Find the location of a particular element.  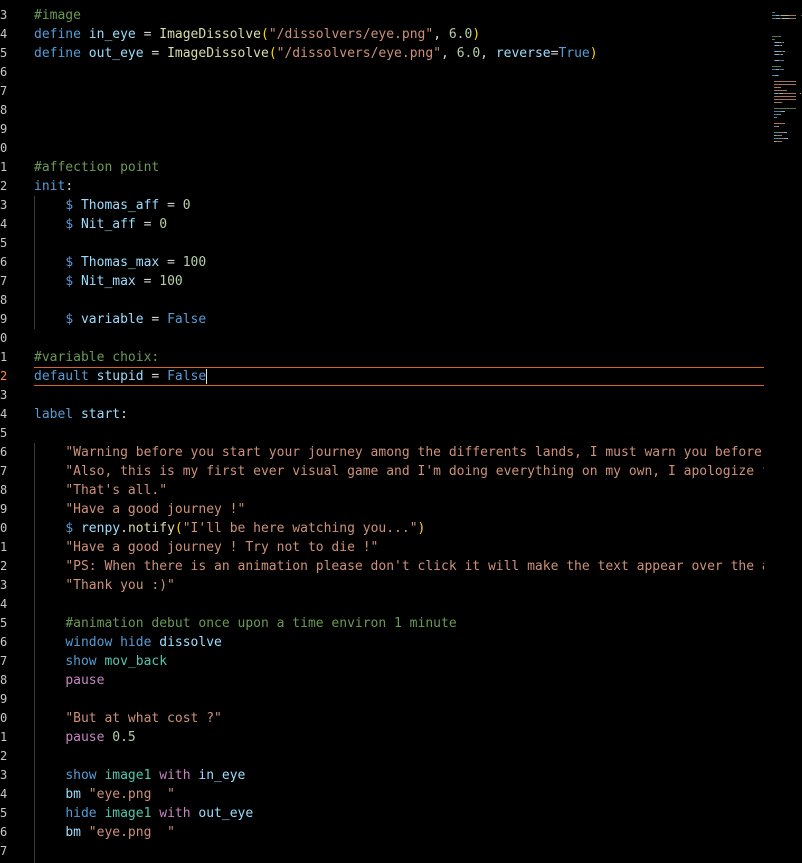

line-code: #affection point is located at coordinates (399, 167).